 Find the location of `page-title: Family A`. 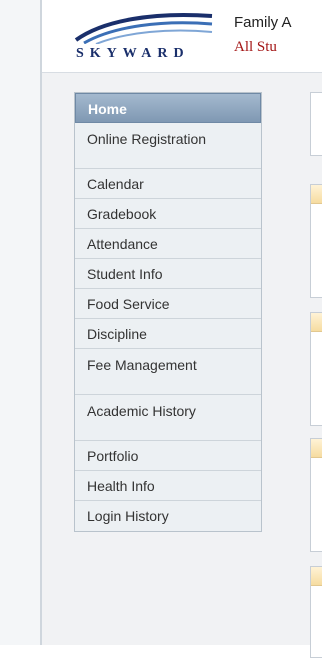

page-title: Family A is located at coordinates (263, 22).